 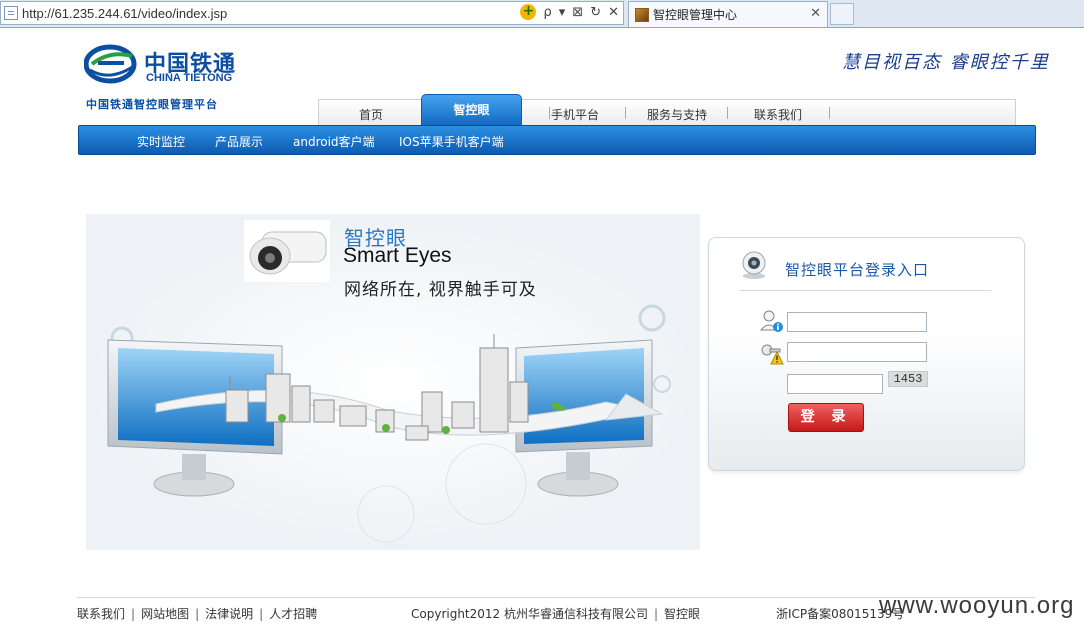 What do you see at coordinates (577, 12) in the screenshot?
I see `compat-view-button: ⊠` at bounding box center [577, 12].